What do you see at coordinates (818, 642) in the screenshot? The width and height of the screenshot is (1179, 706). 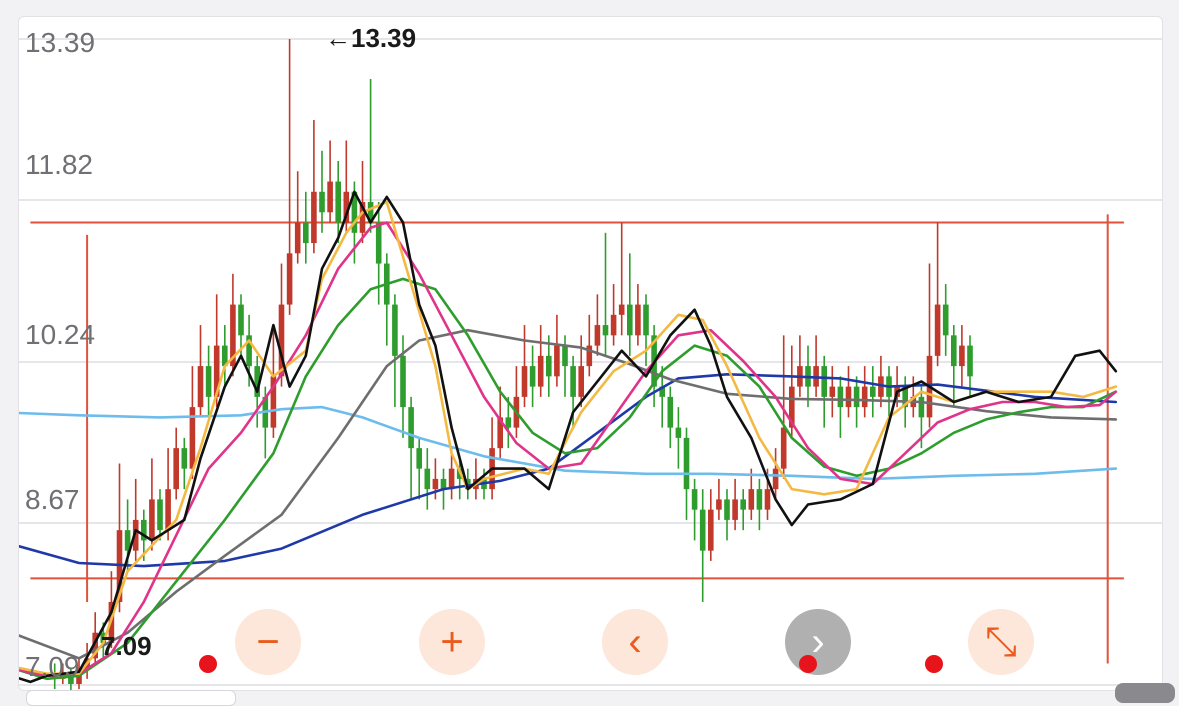 I see `pan-right-button: ›` at bounding box center [818, 642].